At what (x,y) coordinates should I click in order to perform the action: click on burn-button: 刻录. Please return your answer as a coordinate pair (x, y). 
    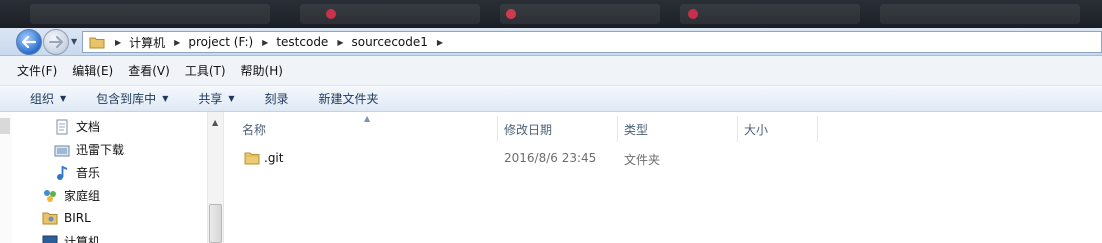
    Looking at the image, I should click on (277, 98).